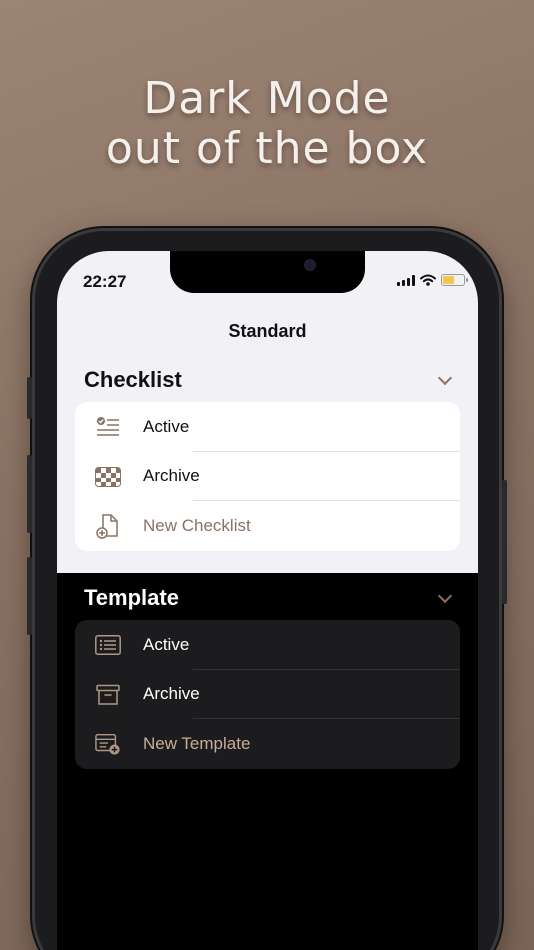  What do you see at coordinates (29, 398) in the screenshot?
I see `side-button` at bounding box center [29, 398].